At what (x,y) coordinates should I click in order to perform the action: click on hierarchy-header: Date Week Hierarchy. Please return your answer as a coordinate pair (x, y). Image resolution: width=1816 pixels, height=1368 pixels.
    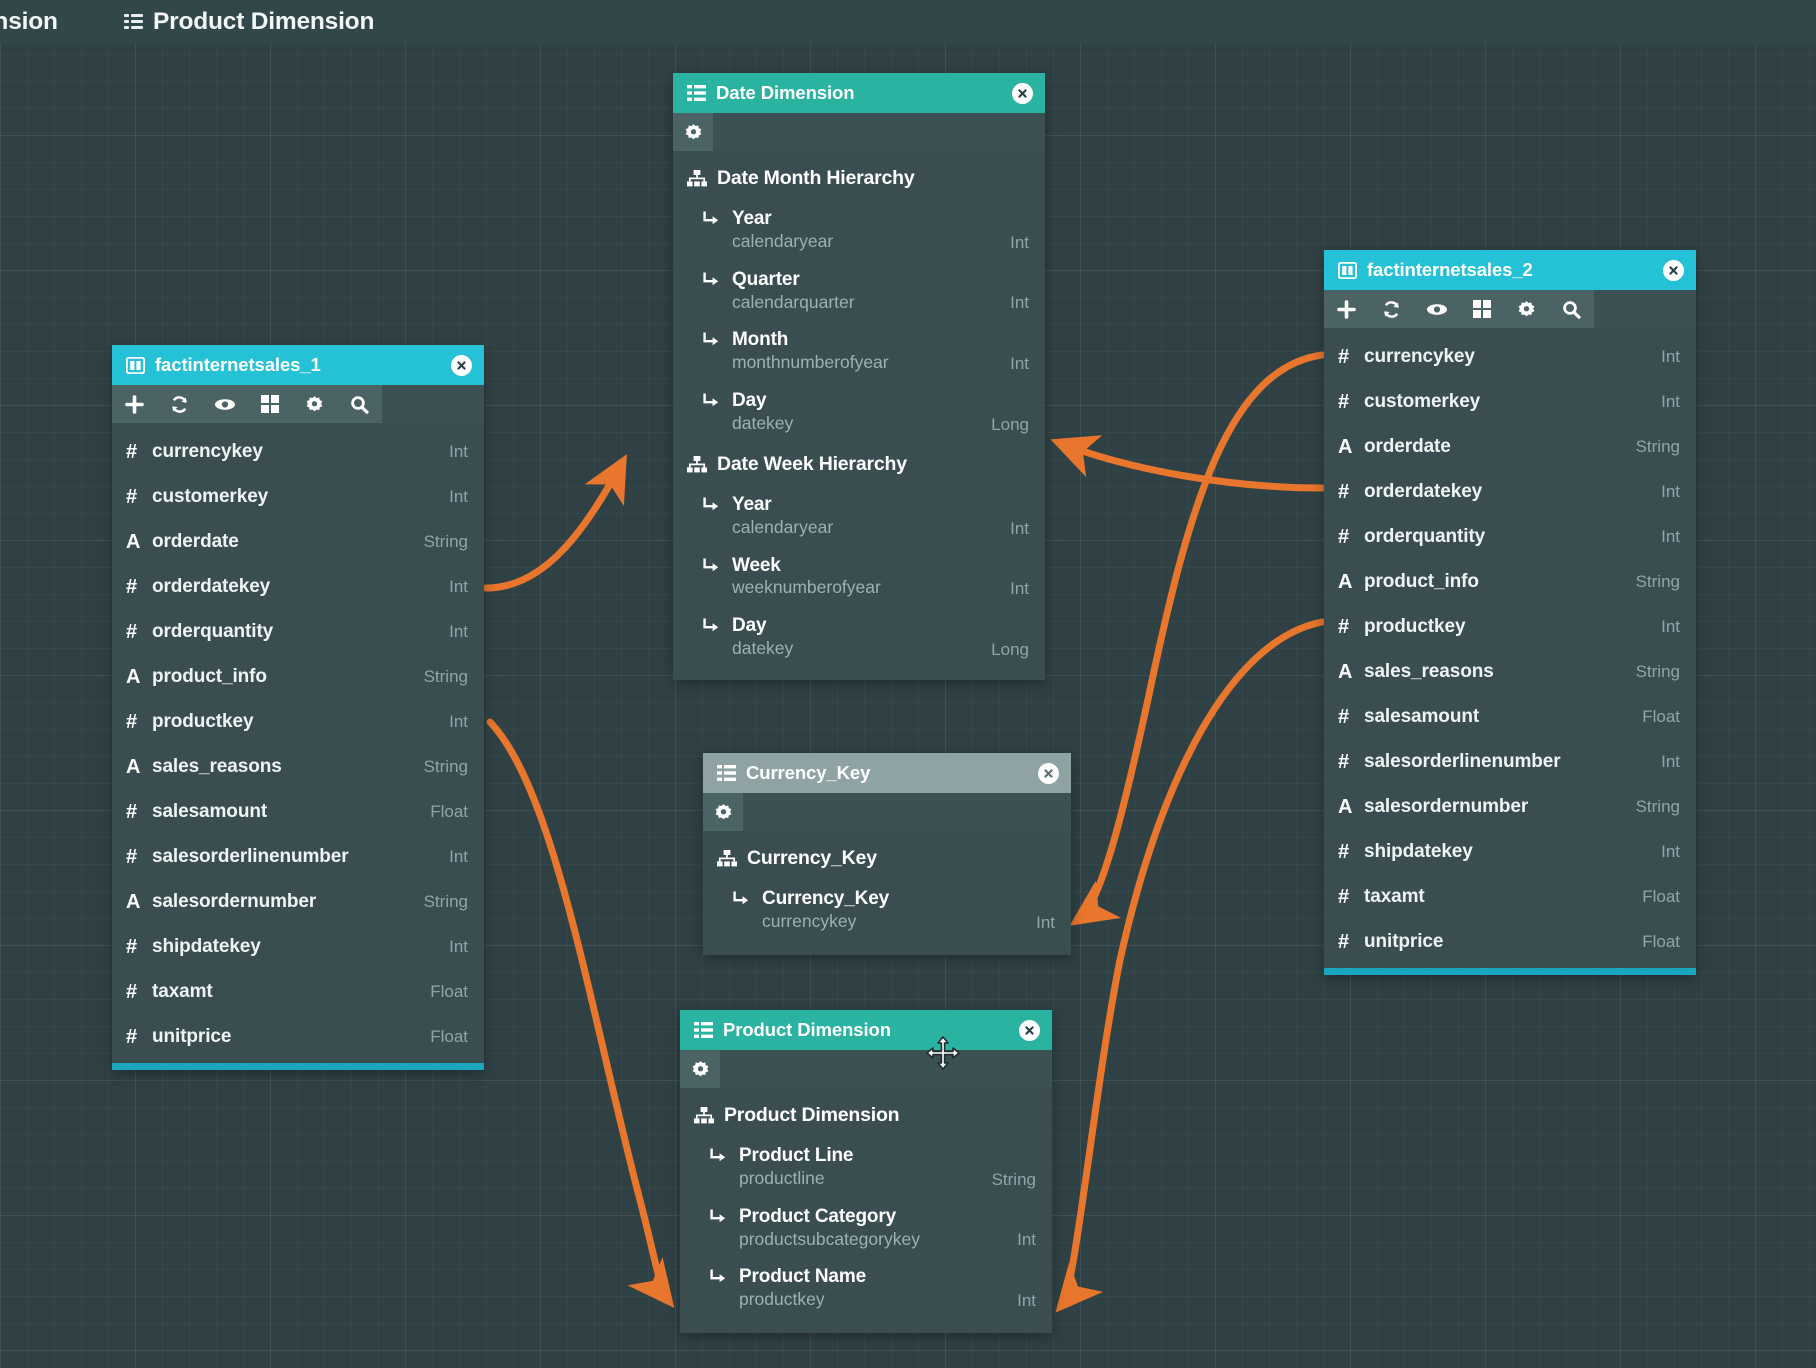
    Looking at the image, I should click on (859, 464).